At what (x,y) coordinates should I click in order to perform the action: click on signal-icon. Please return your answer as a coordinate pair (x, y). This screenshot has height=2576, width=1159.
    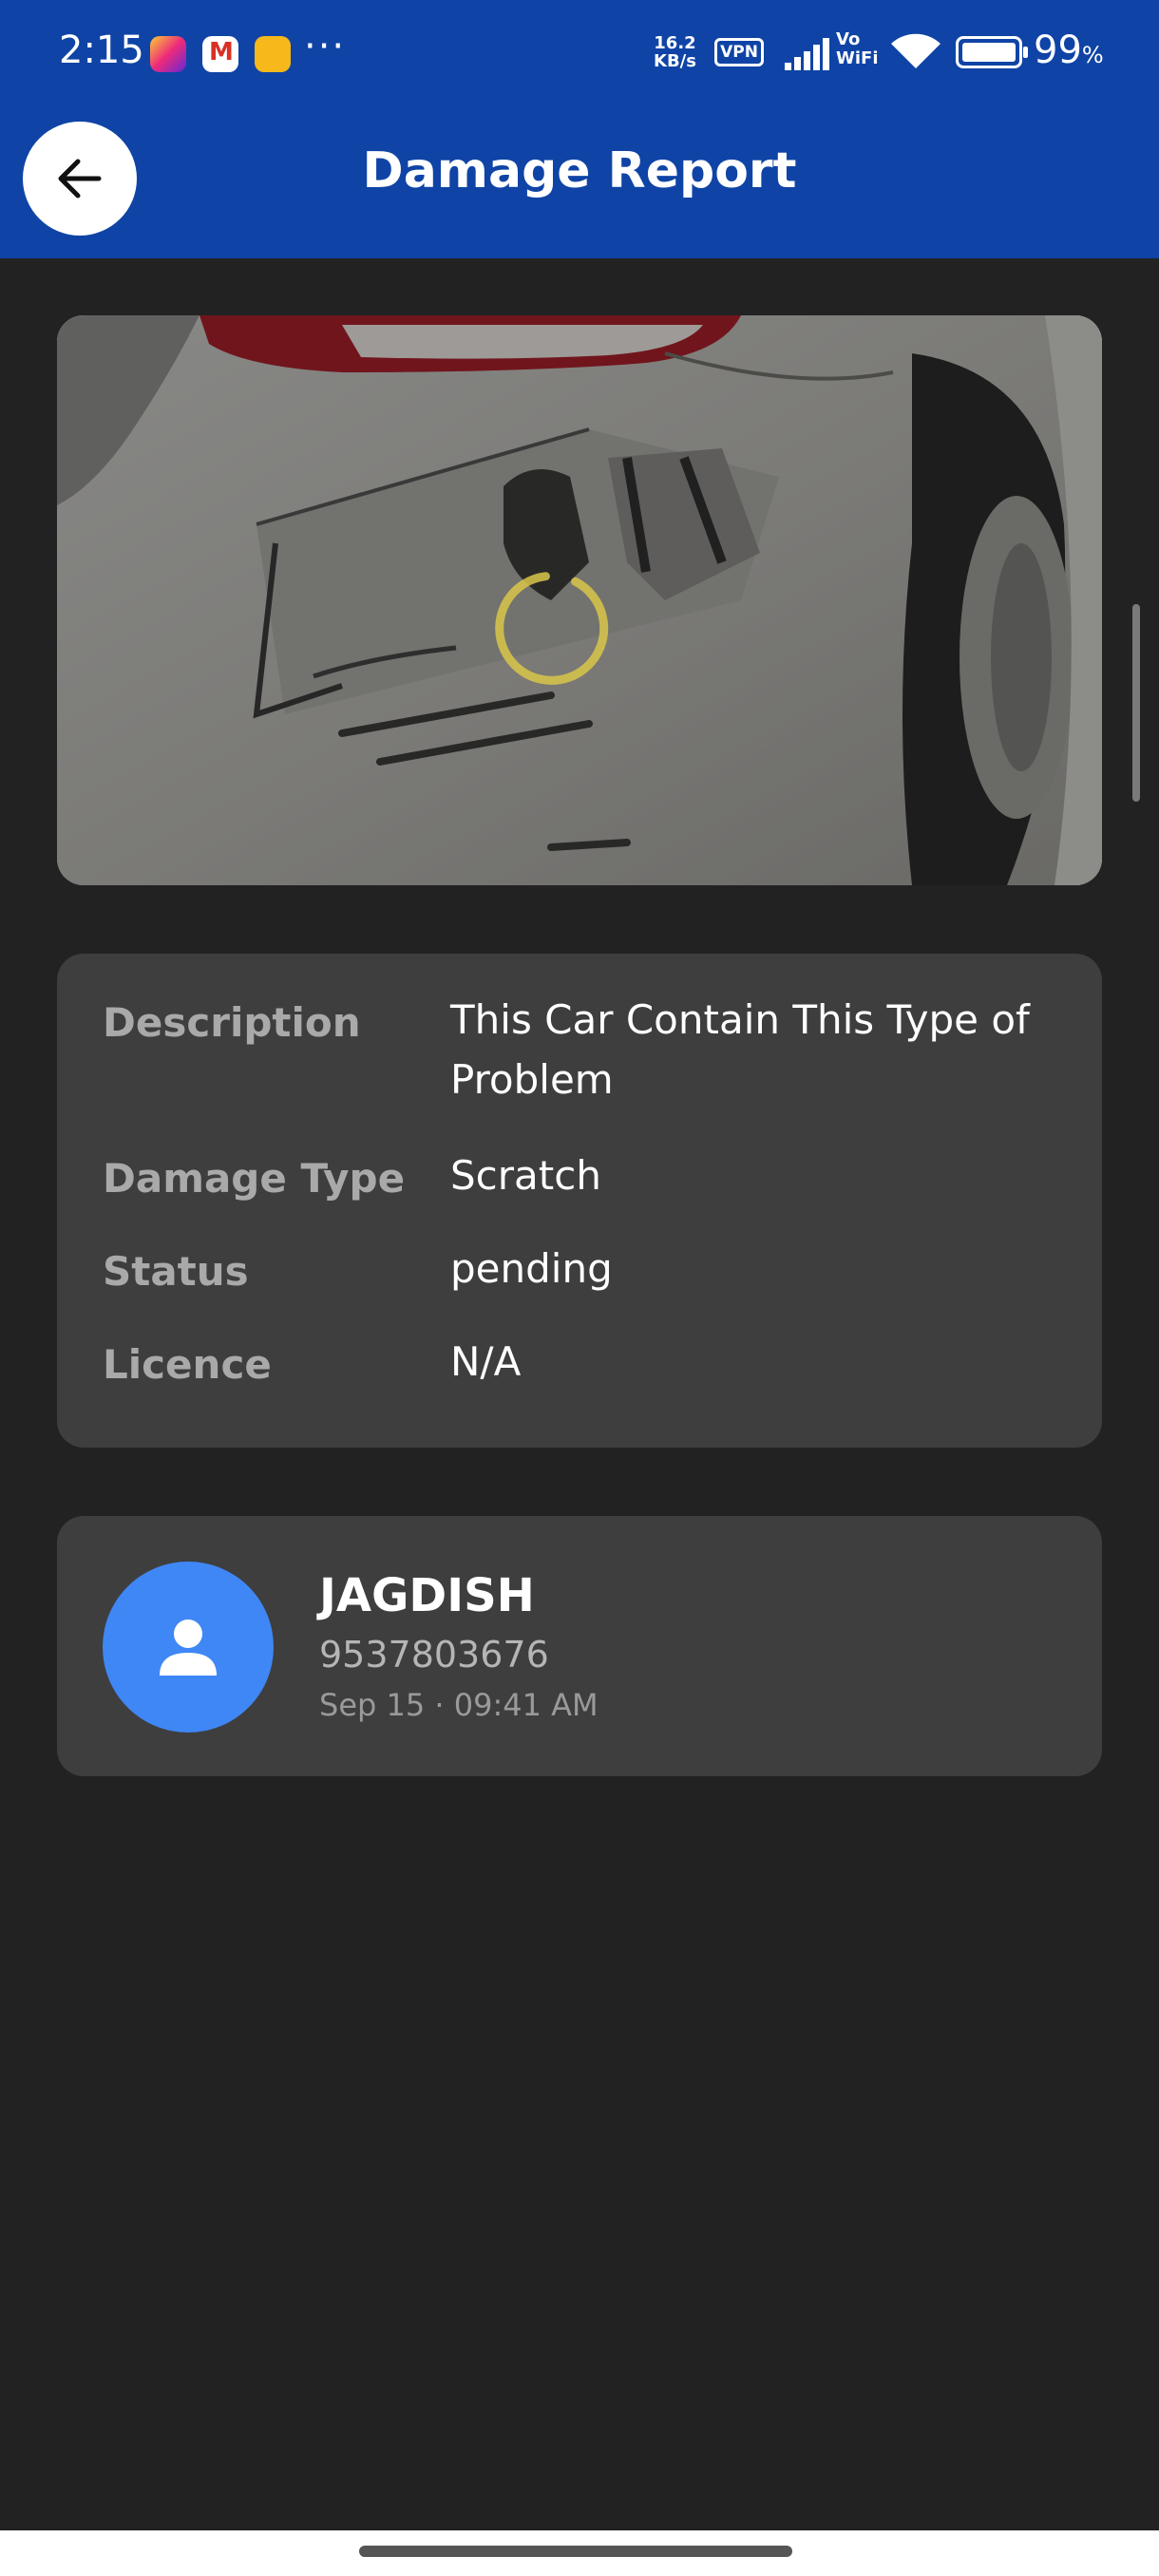
    Looking at the image, I should click on (807, 54).